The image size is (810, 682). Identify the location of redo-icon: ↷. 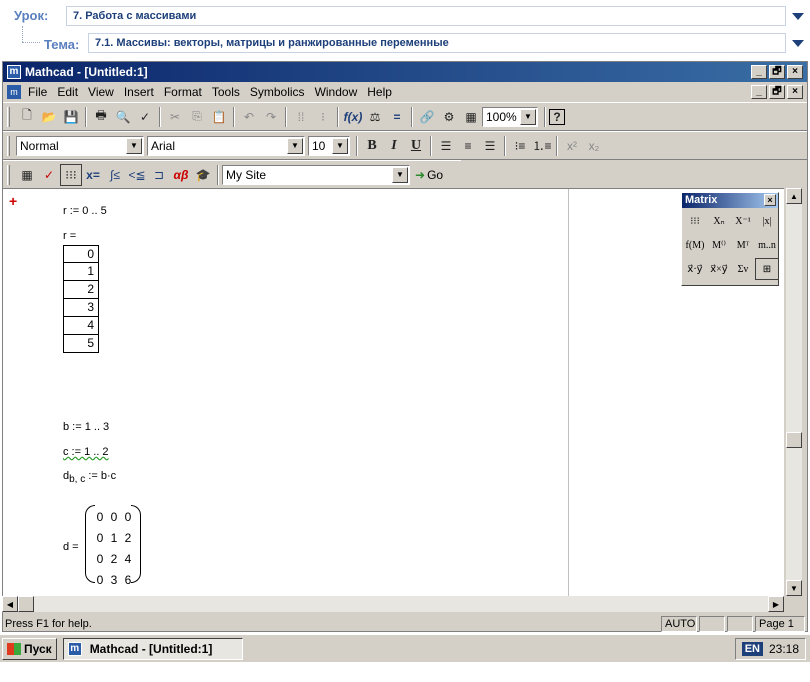
(271, 117).